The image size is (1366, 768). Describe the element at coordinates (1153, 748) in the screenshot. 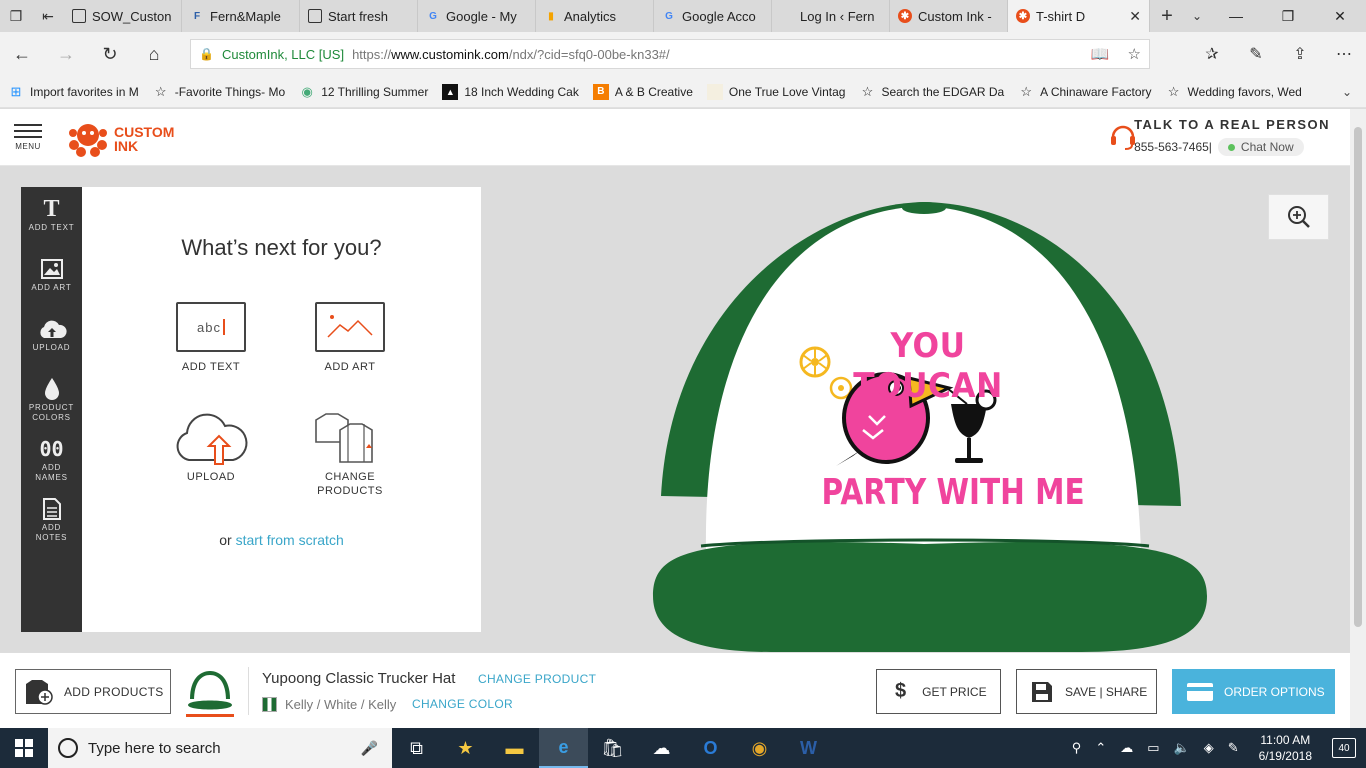

I see `battery-icon: ▭` at that location.